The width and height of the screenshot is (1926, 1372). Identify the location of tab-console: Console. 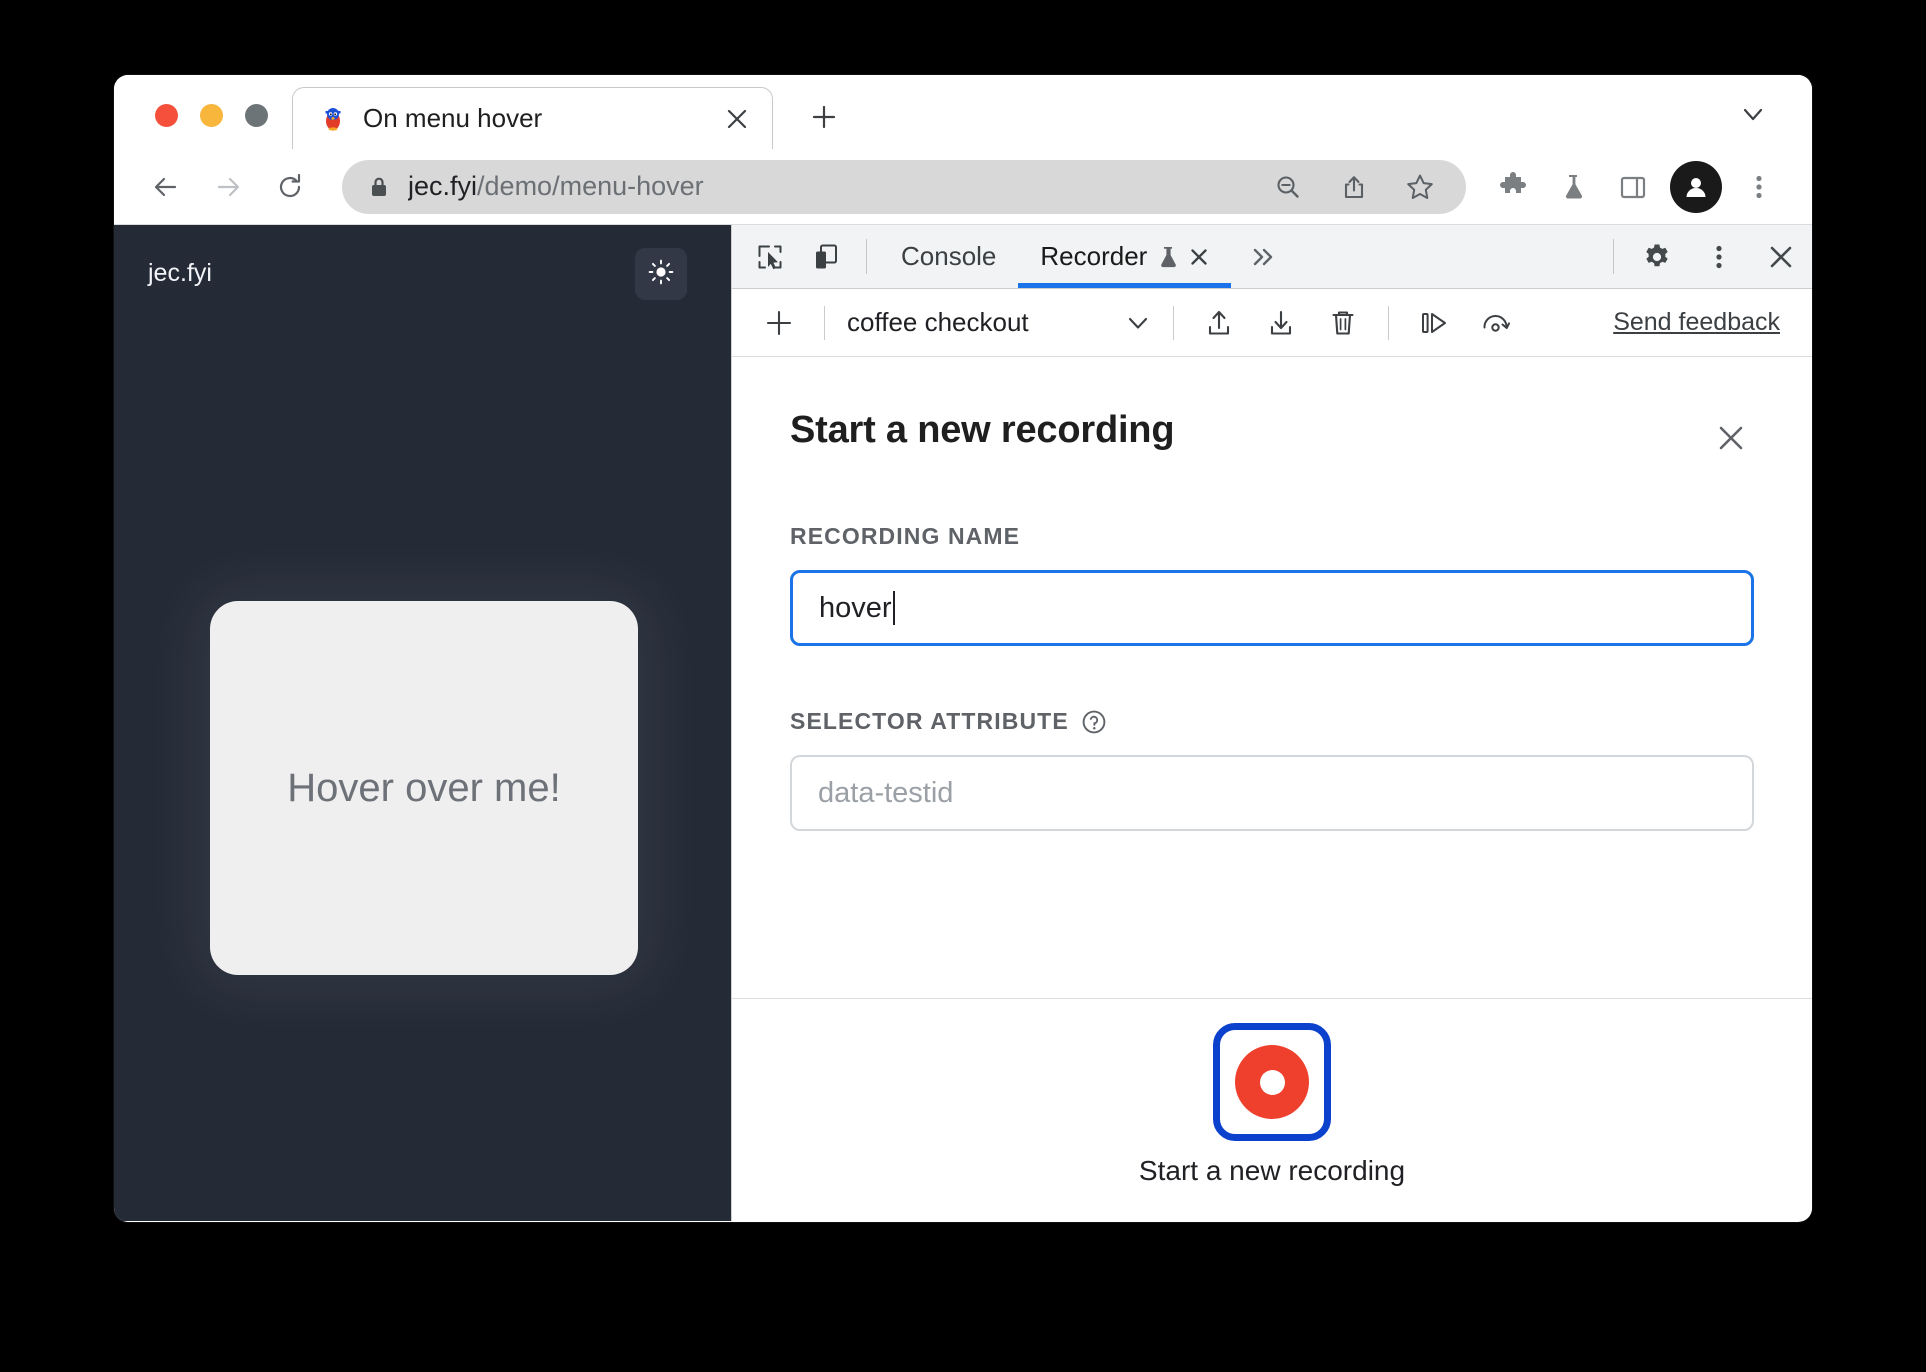
(948, 256).